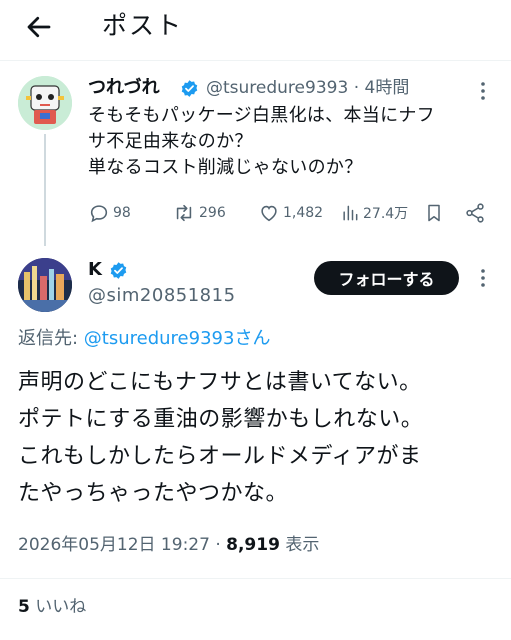  I want to click on author-handle: @tsuredure9393 · 4時間, so click(307, 88).